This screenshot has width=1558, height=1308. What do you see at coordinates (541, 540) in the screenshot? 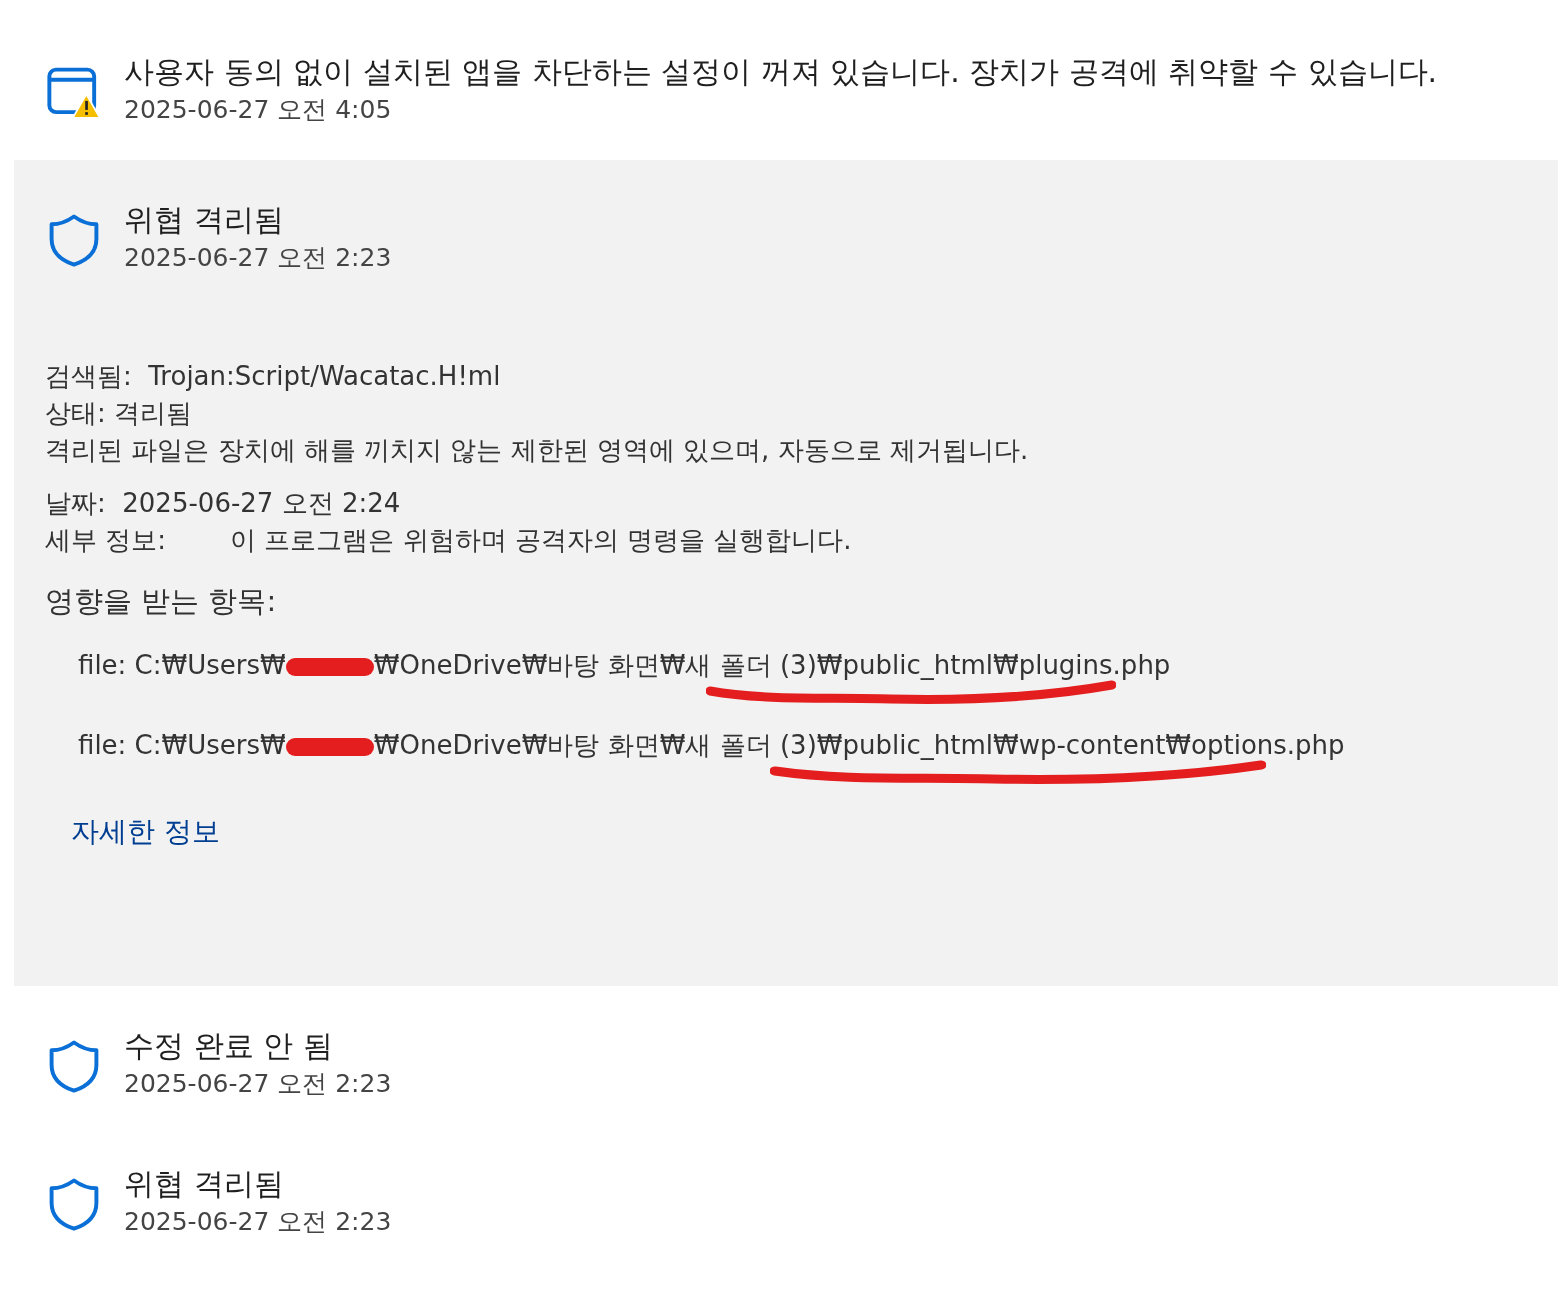
I see `info-text: 이 프로그램은 위험하며 공격자의 명령을 실행합니다.` at bounding box center [541, 540].